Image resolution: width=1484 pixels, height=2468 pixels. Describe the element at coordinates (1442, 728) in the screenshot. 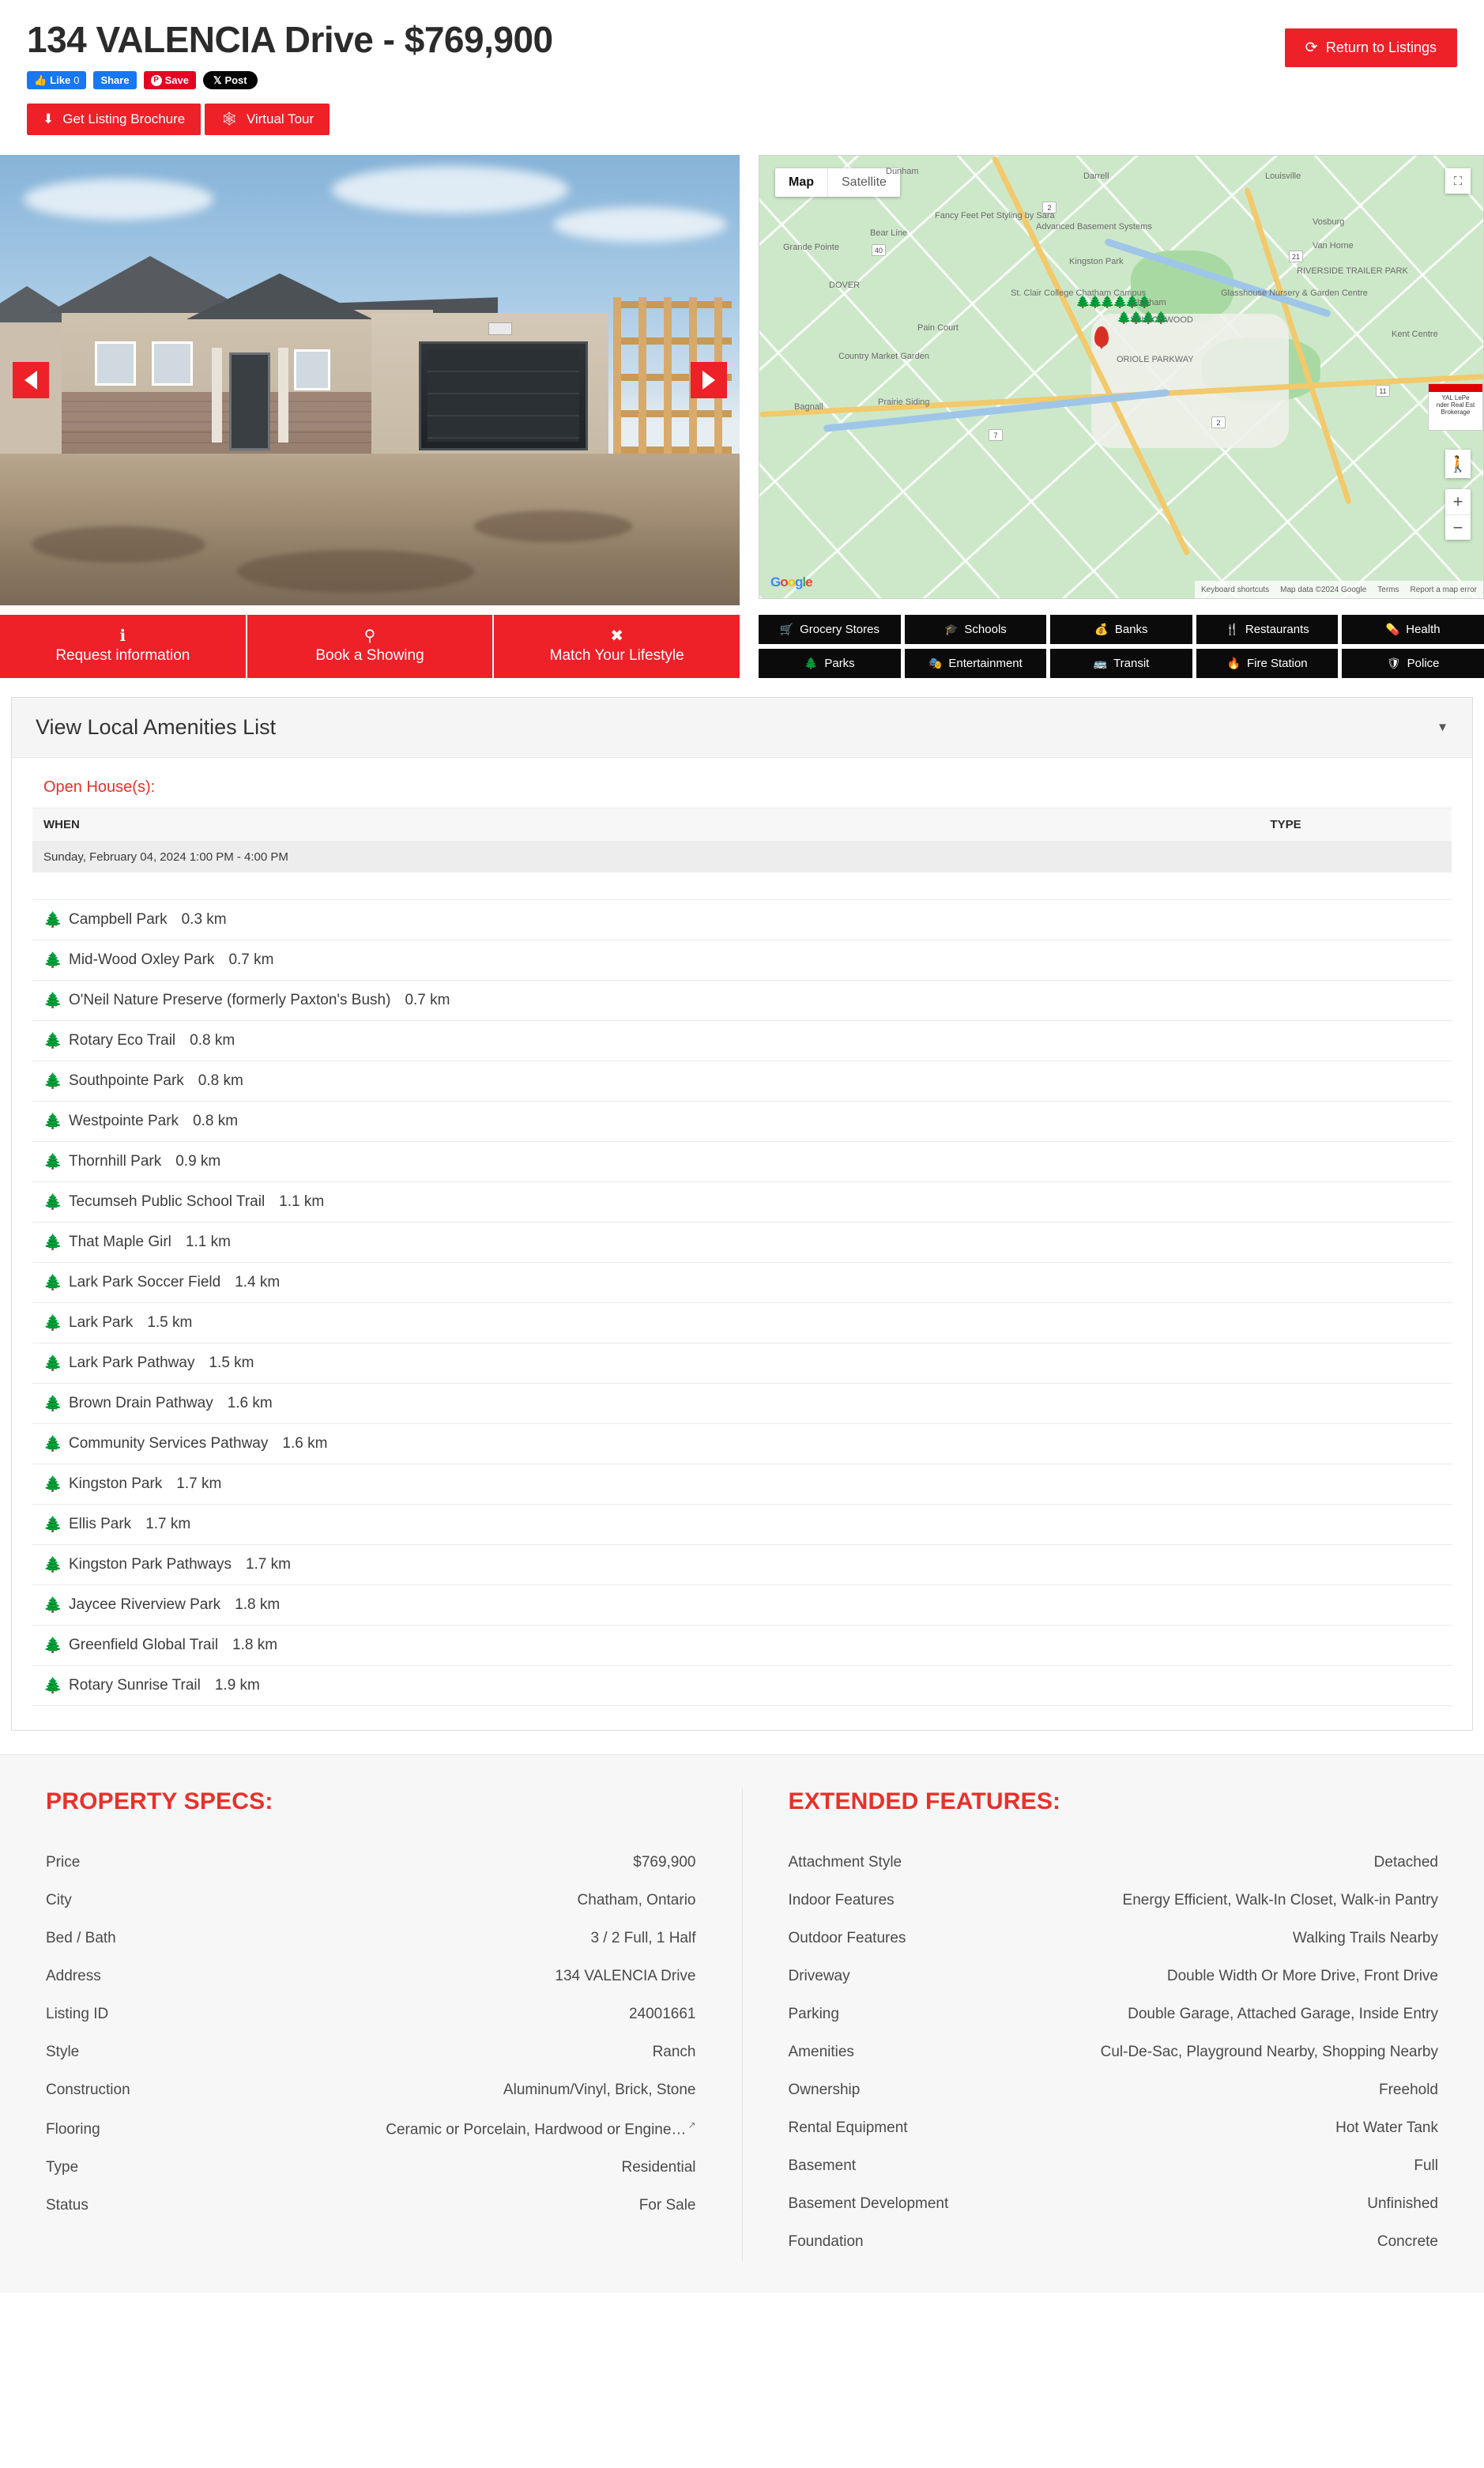

I see `chevron-down-icon: ▼` at that location.